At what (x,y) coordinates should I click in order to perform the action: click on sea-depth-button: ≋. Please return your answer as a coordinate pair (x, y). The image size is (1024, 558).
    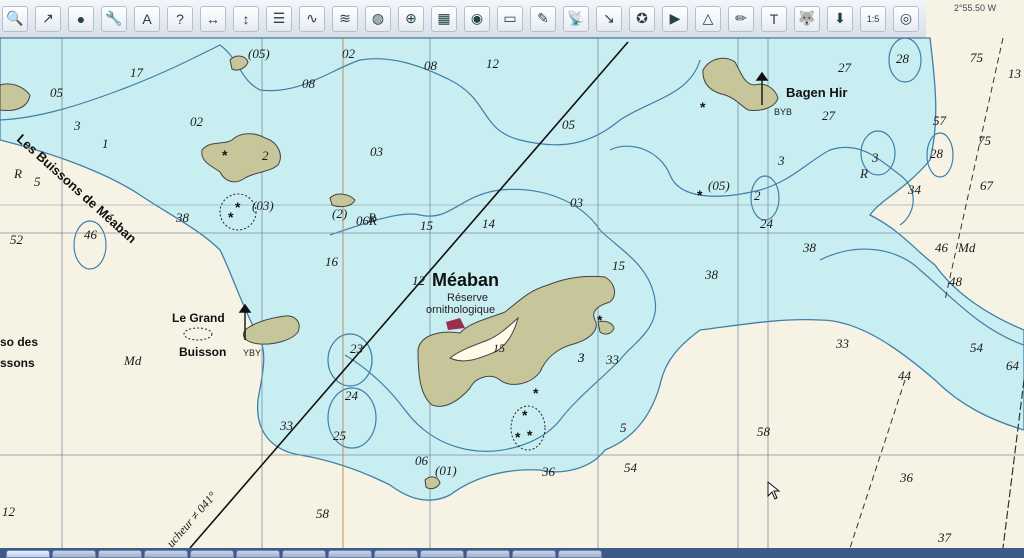
    Looking at the image, I should click on (345, 18).